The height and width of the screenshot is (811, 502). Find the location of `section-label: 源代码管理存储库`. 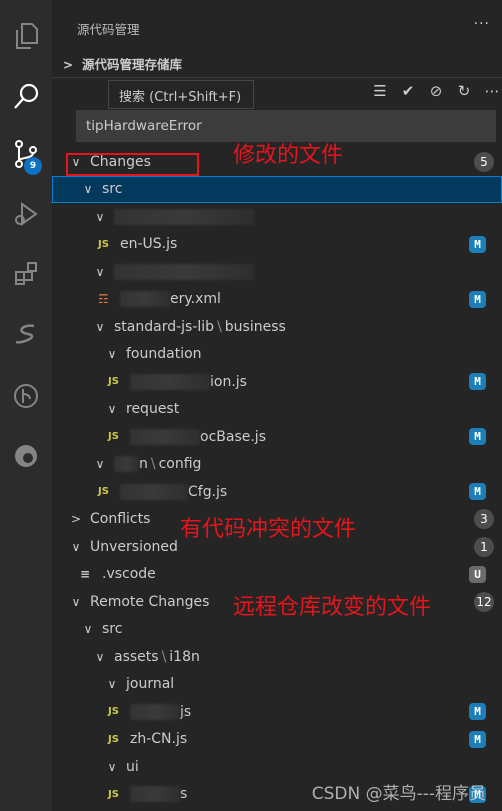

section-label: 源代码管理存储库 is located at coordinates (132, 64).